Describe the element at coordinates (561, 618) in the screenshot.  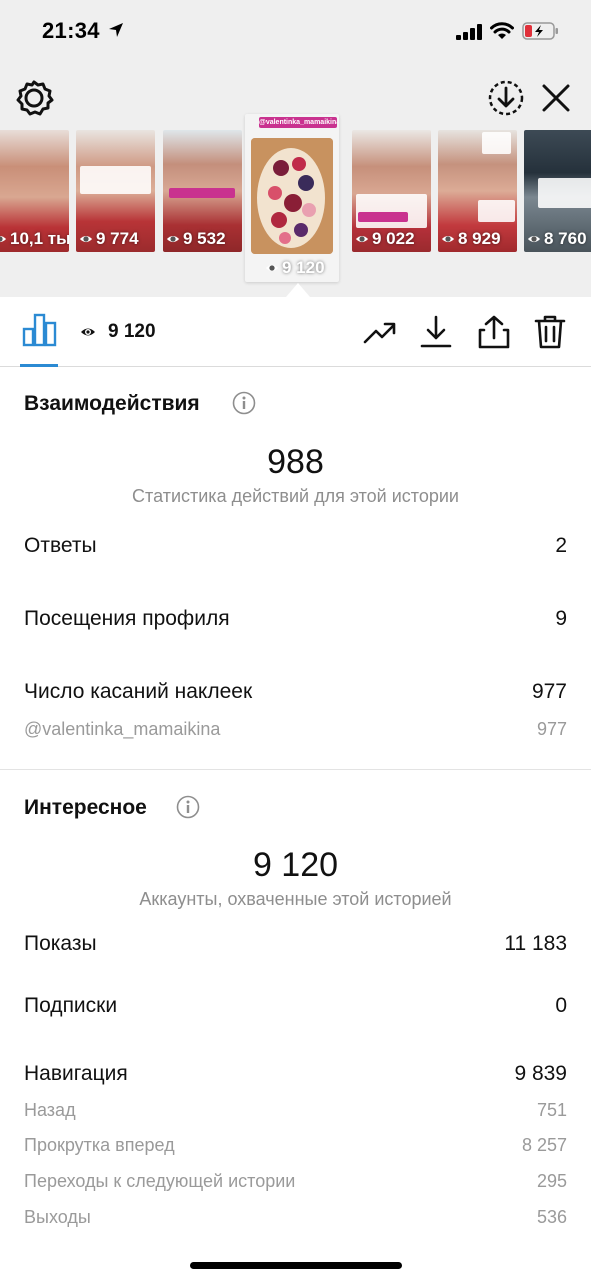
I see `stat-value: 9` at that location.